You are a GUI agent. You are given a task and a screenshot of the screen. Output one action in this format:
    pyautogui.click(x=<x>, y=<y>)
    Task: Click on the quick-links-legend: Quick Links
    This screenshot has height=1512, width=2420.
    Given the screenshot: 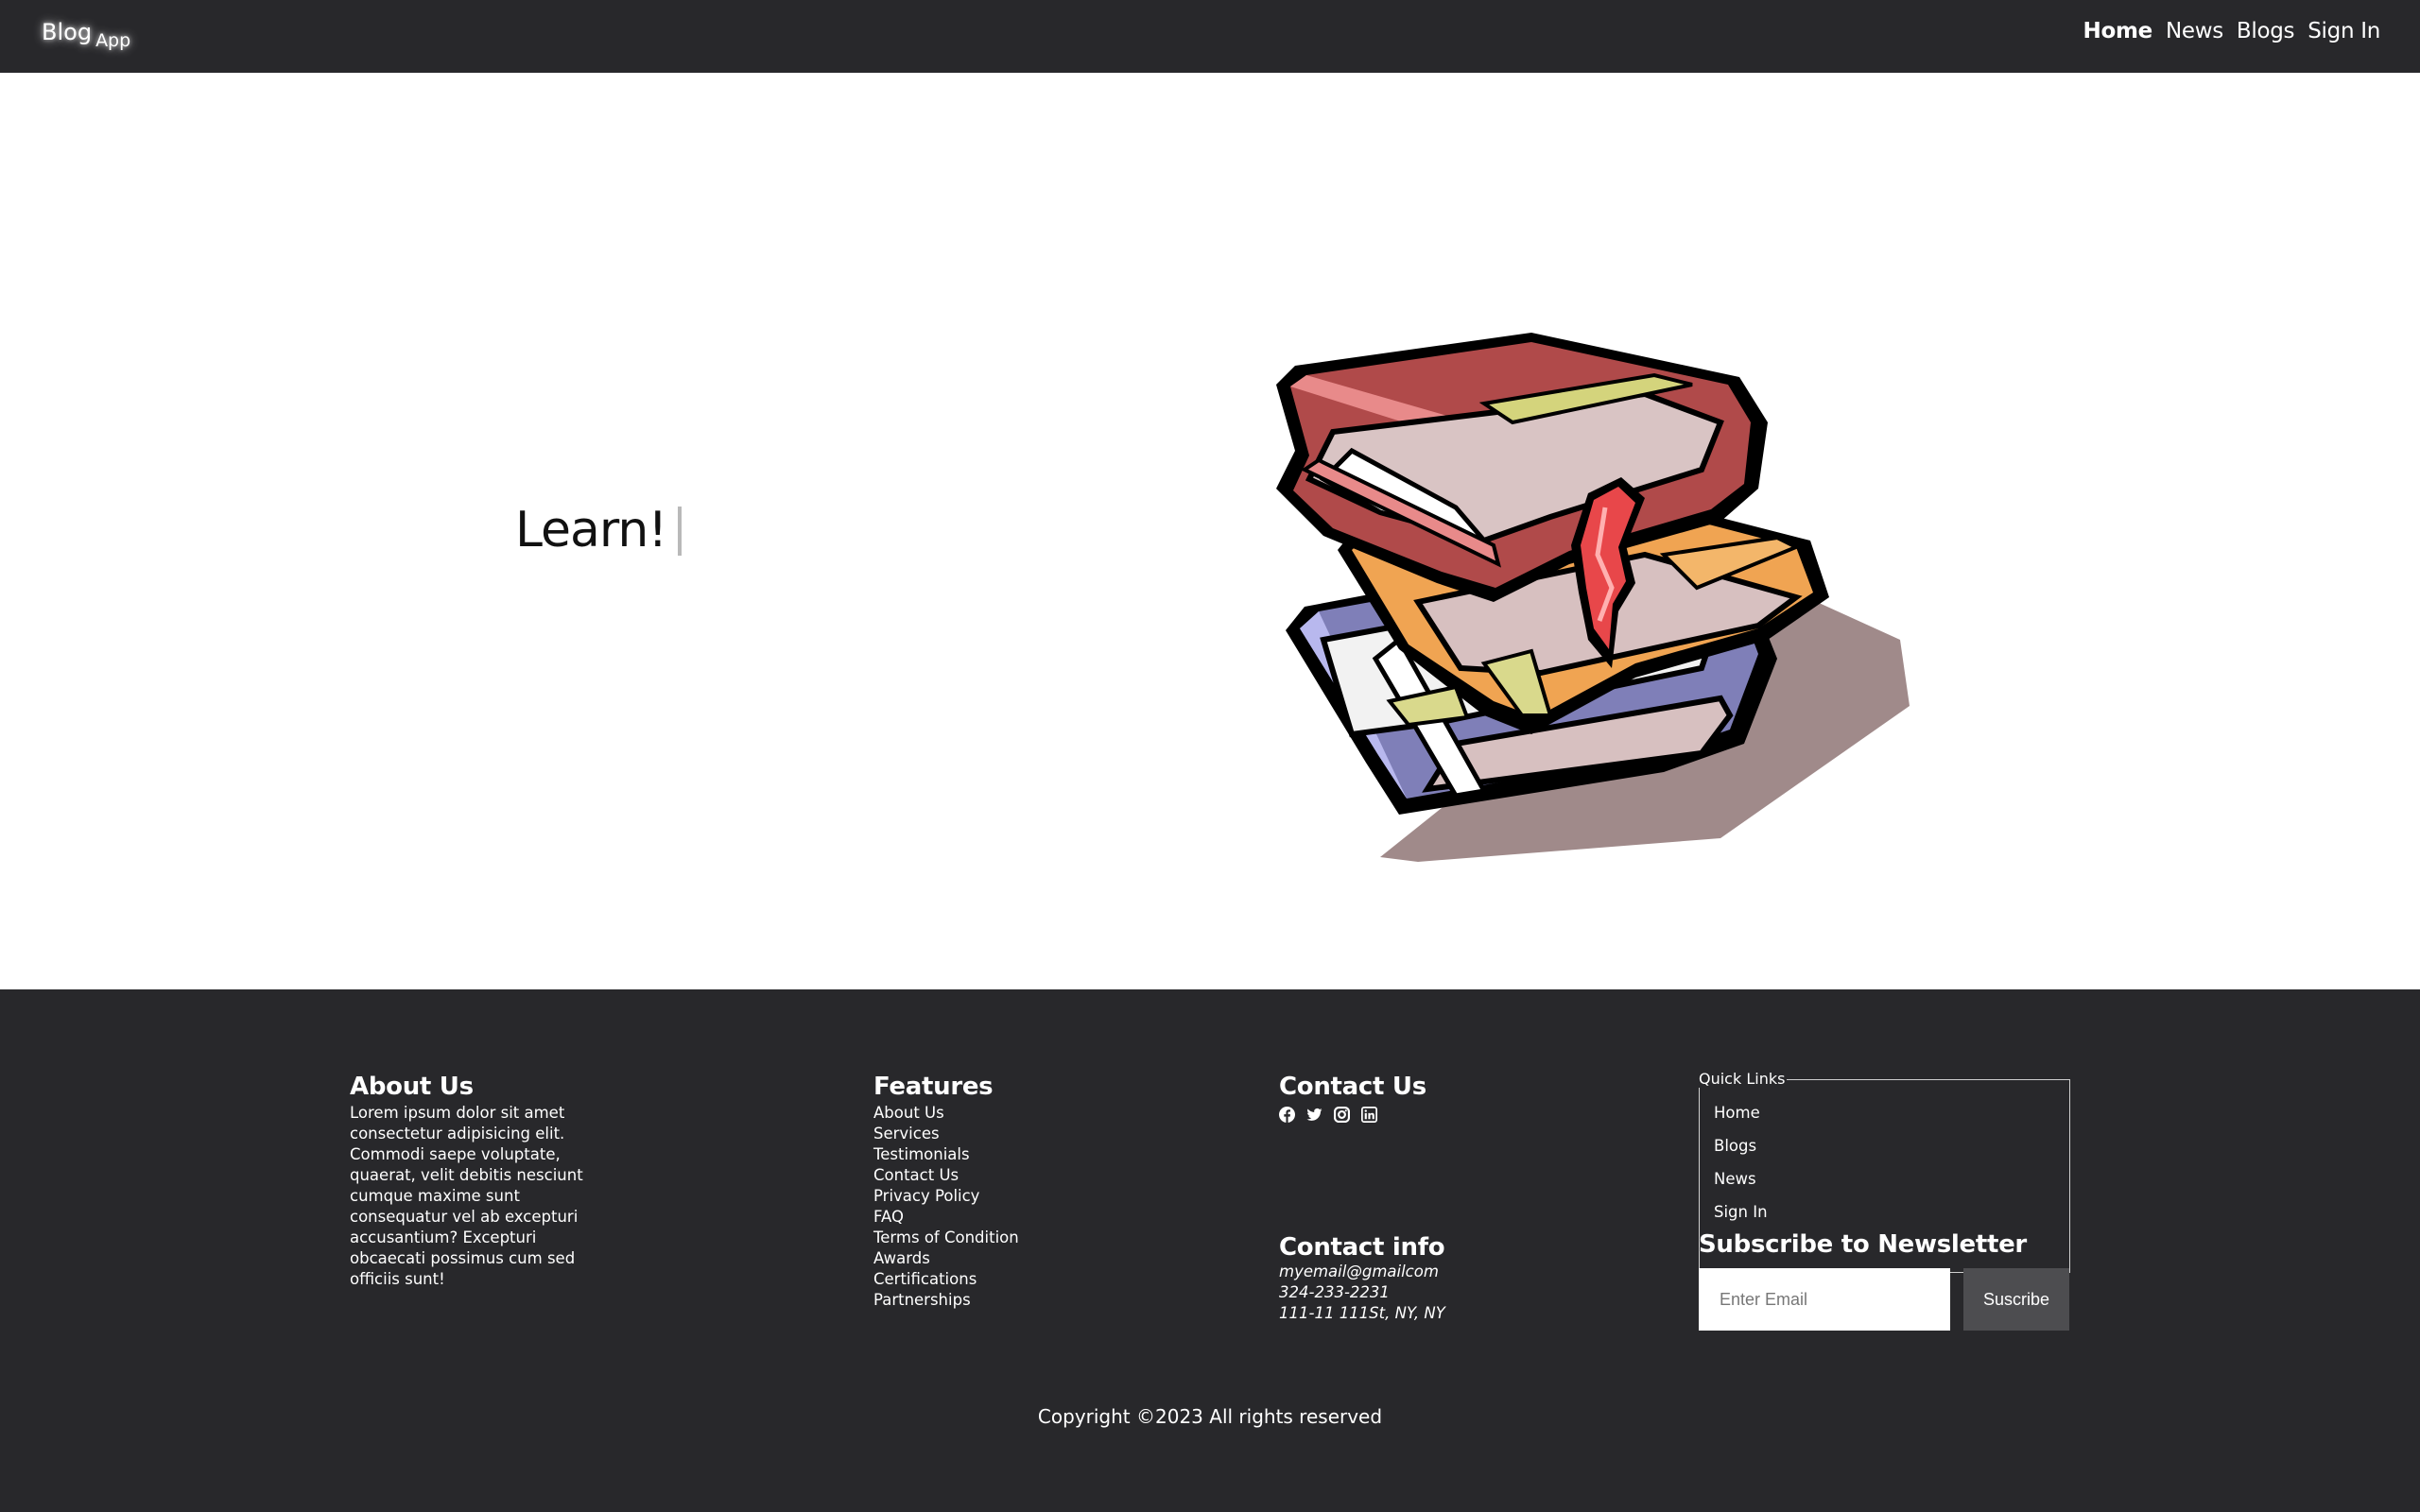 What is the action you would take?
    pyautogui.click(x=1744, y=1079)
    